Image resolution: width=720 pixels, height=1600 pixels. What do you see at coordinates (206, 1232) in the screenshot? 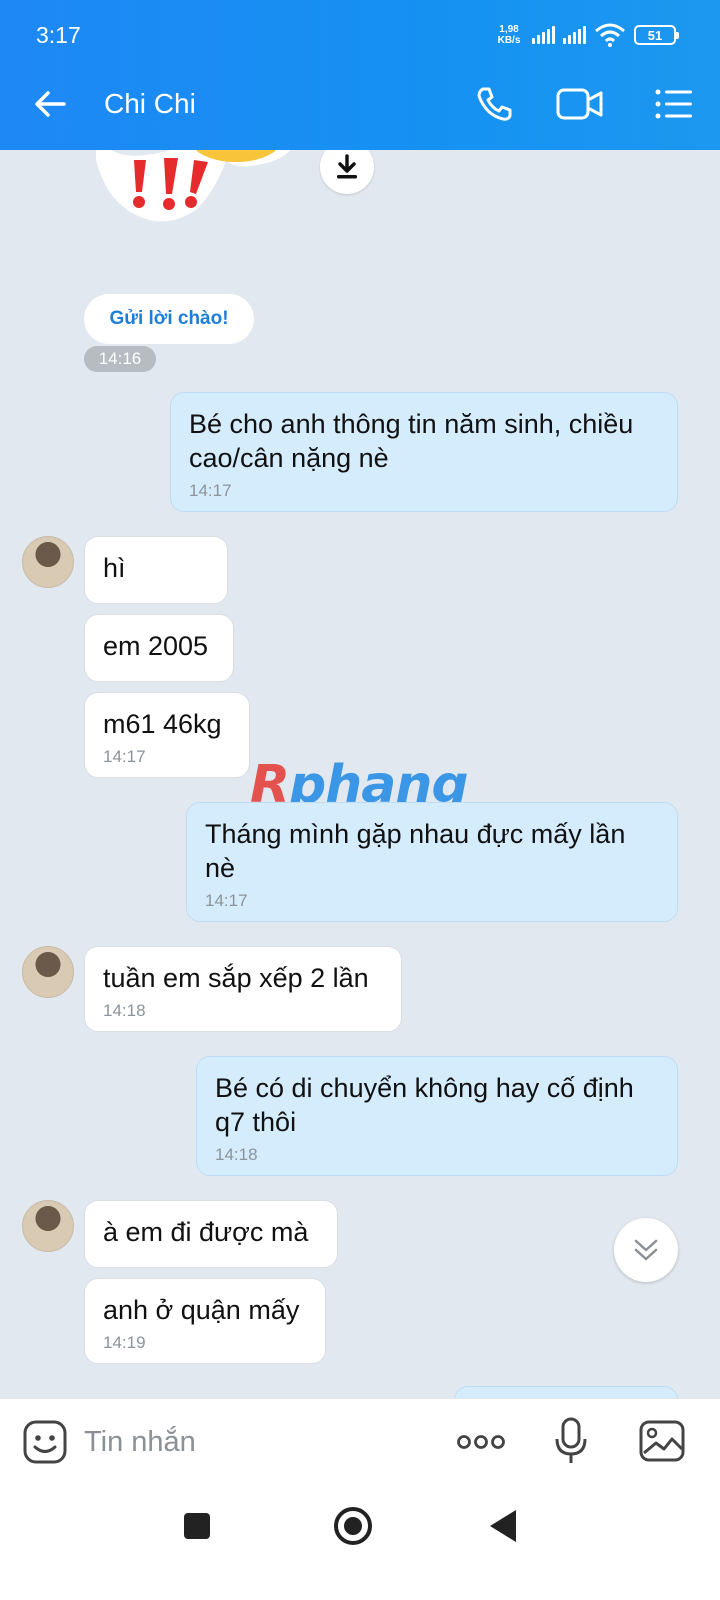
I see `message-text: à em đi được mà` at bounding box center [206, 1232].